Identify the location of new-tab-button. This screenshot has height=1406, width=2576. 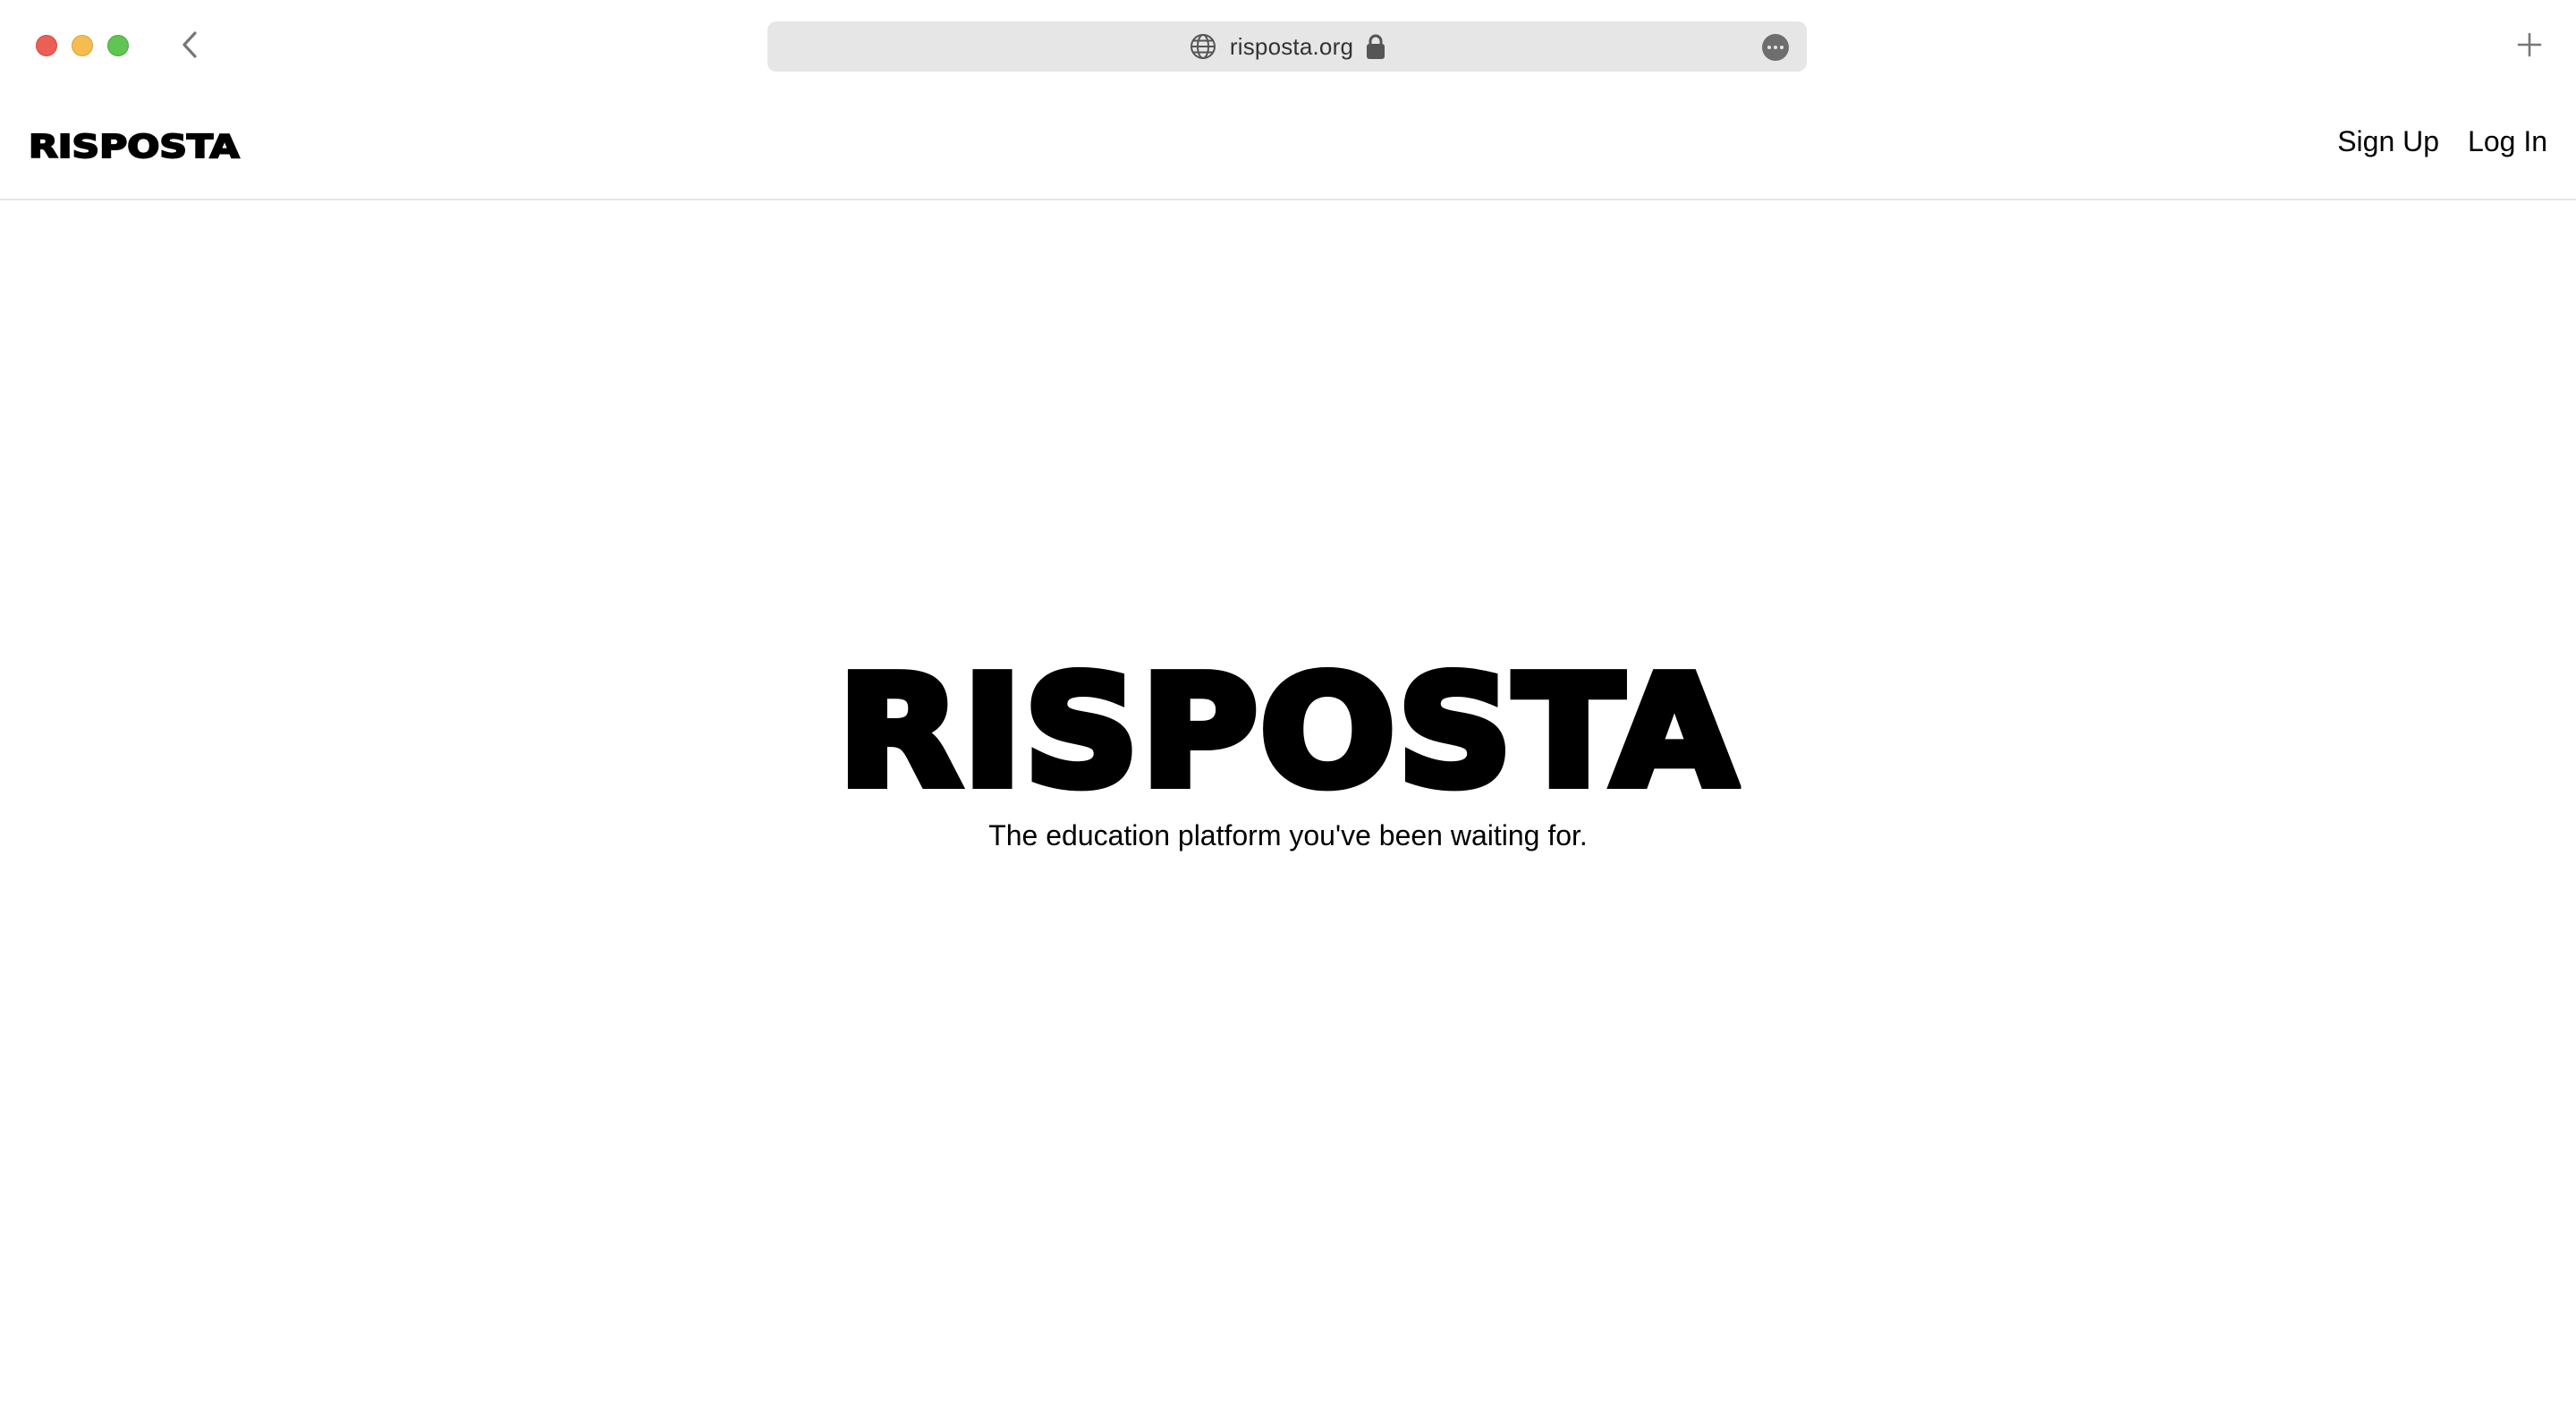
(2529, 45).